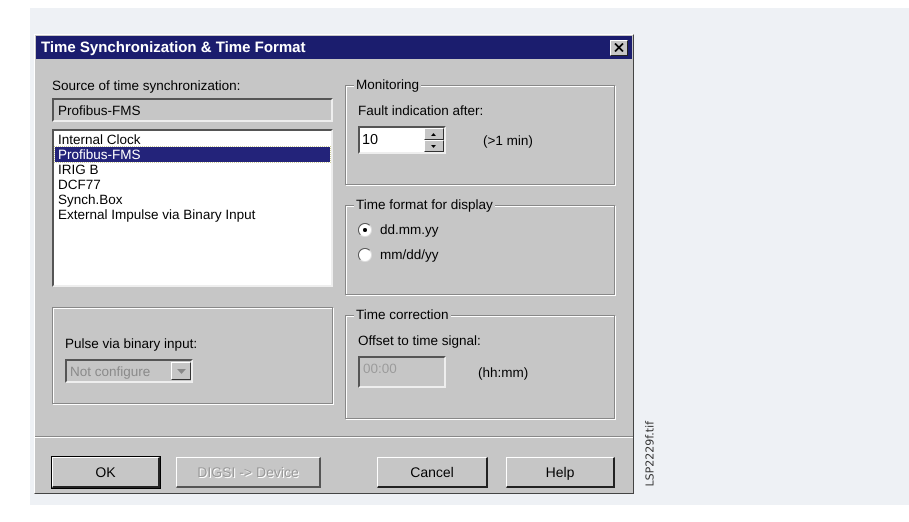  I want to click on dialog-button: Cancel, so click(432, 472).